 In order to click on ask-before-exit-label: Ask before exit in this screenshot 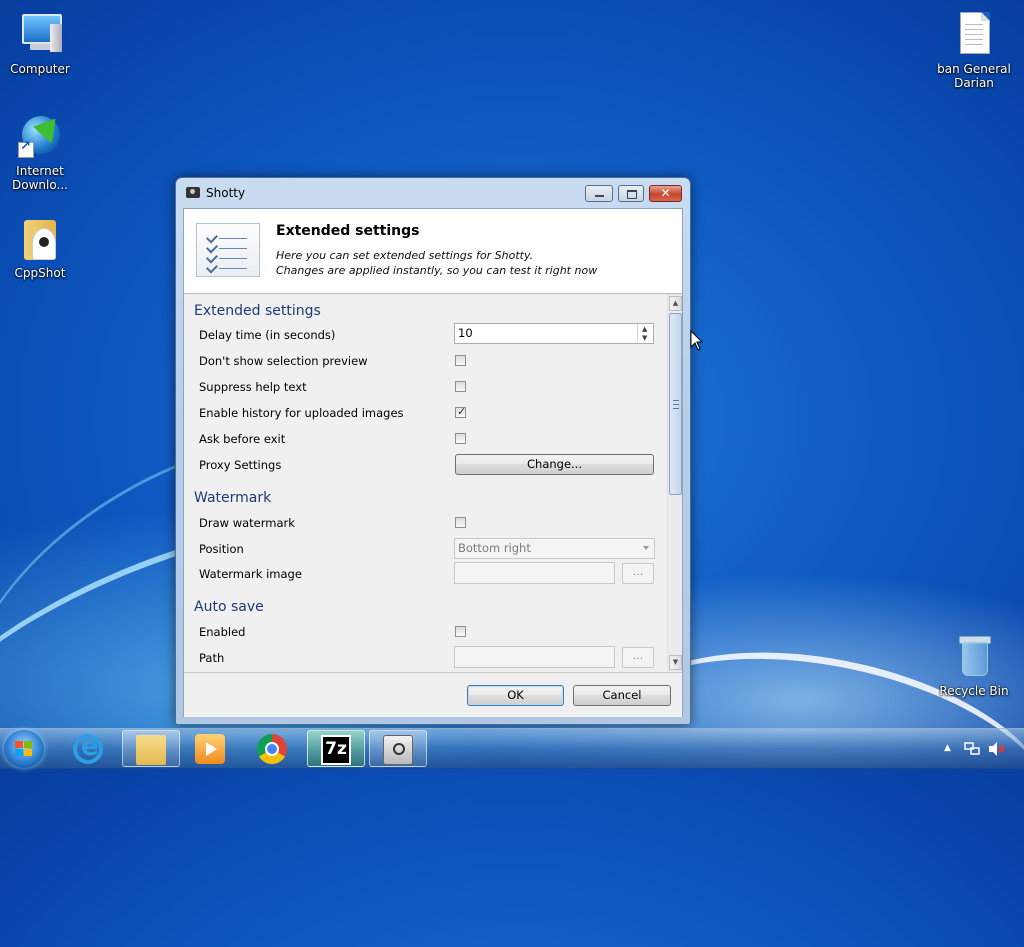, I will do `click(242, 439)`.